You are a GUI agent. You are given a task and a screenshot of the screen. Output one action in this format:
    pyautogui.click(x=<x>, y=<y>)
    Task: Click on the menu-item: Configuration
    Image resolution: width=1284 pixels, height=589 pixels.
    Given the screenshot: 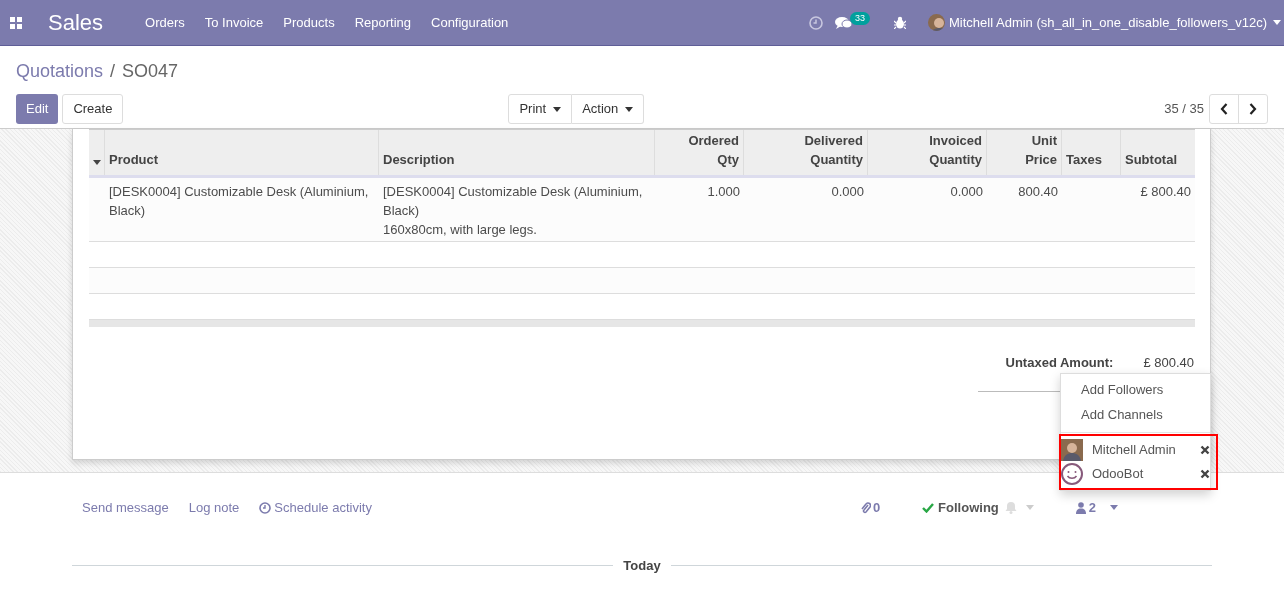 What is the action you would take?
    pyautogui.click(x=470, y=22)
    